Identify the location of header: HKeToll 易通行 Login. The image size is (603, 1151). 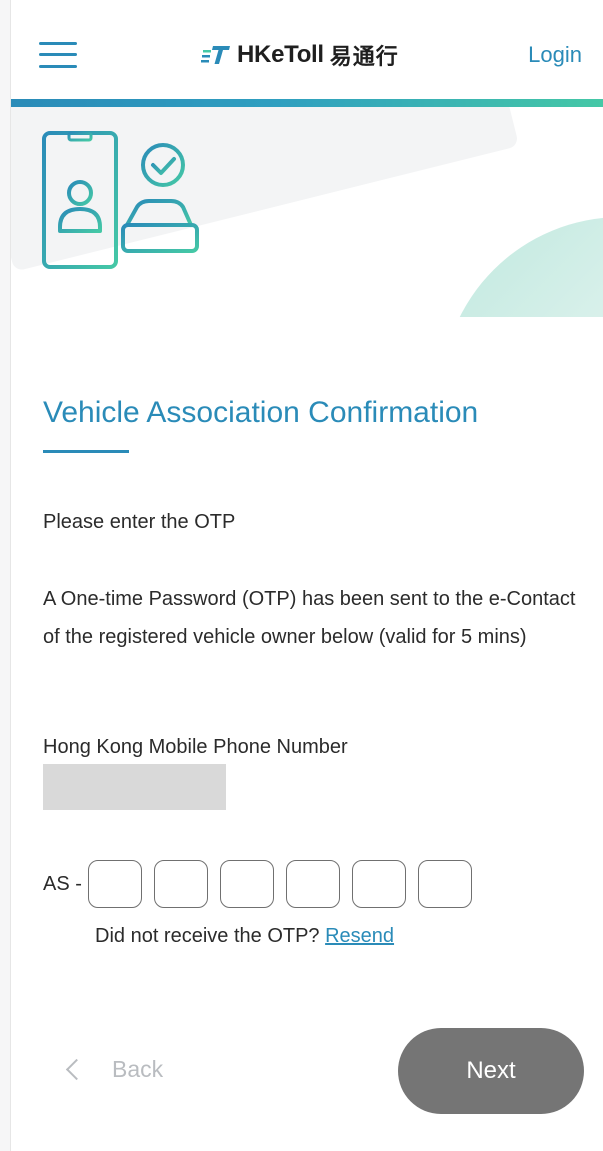
(307, 50).